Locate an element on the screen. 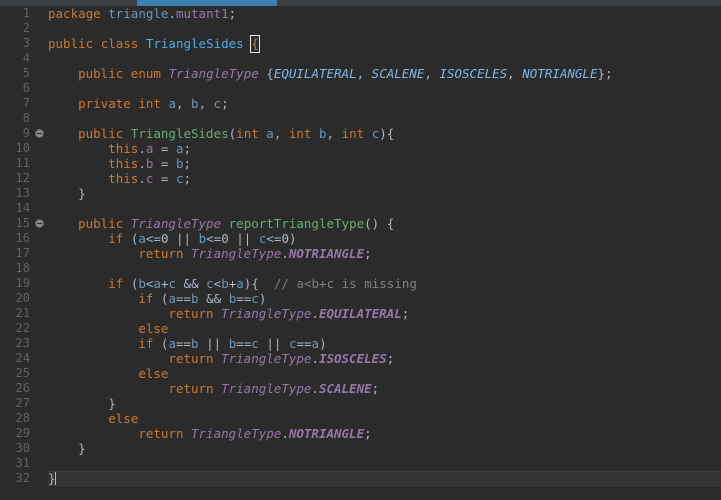 This screenshot has height=500, width=721. line-number-25: 25 is located at coordinates (24, 373).